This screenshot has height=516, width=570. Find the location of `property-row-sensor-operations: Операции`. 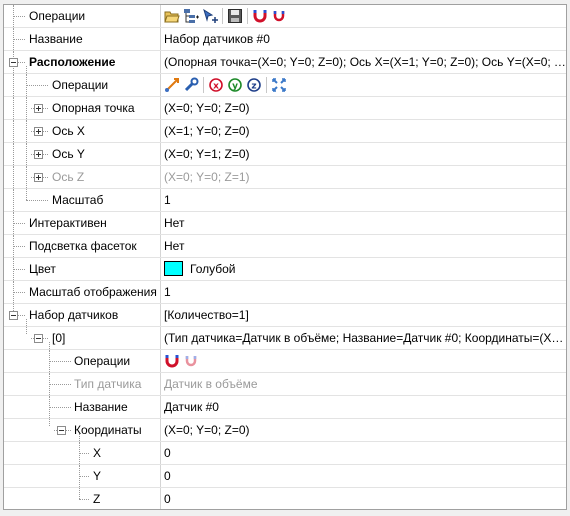

property-row-sensor-operations: Операции is located at coordinates (285, 361).